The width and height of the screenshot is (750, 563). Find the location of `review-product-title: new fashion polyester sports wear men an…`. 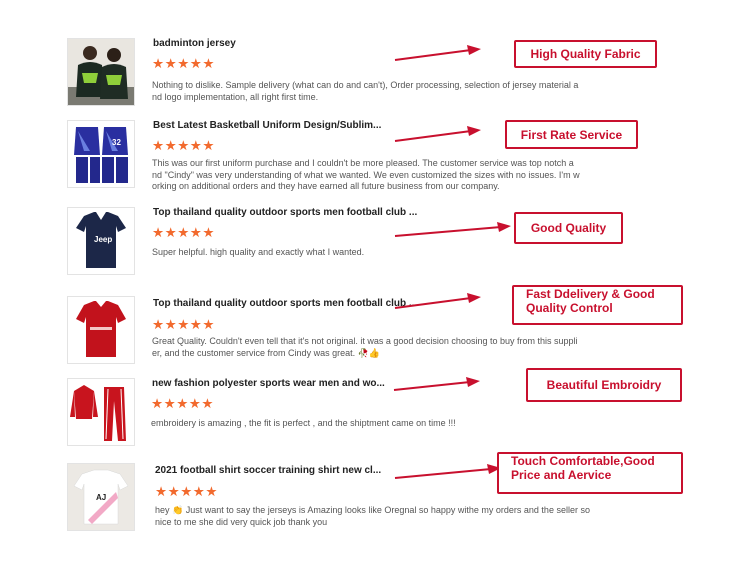

review-product-title: new fashion polyester sports wear men an… is located at coordinates (268, 383).